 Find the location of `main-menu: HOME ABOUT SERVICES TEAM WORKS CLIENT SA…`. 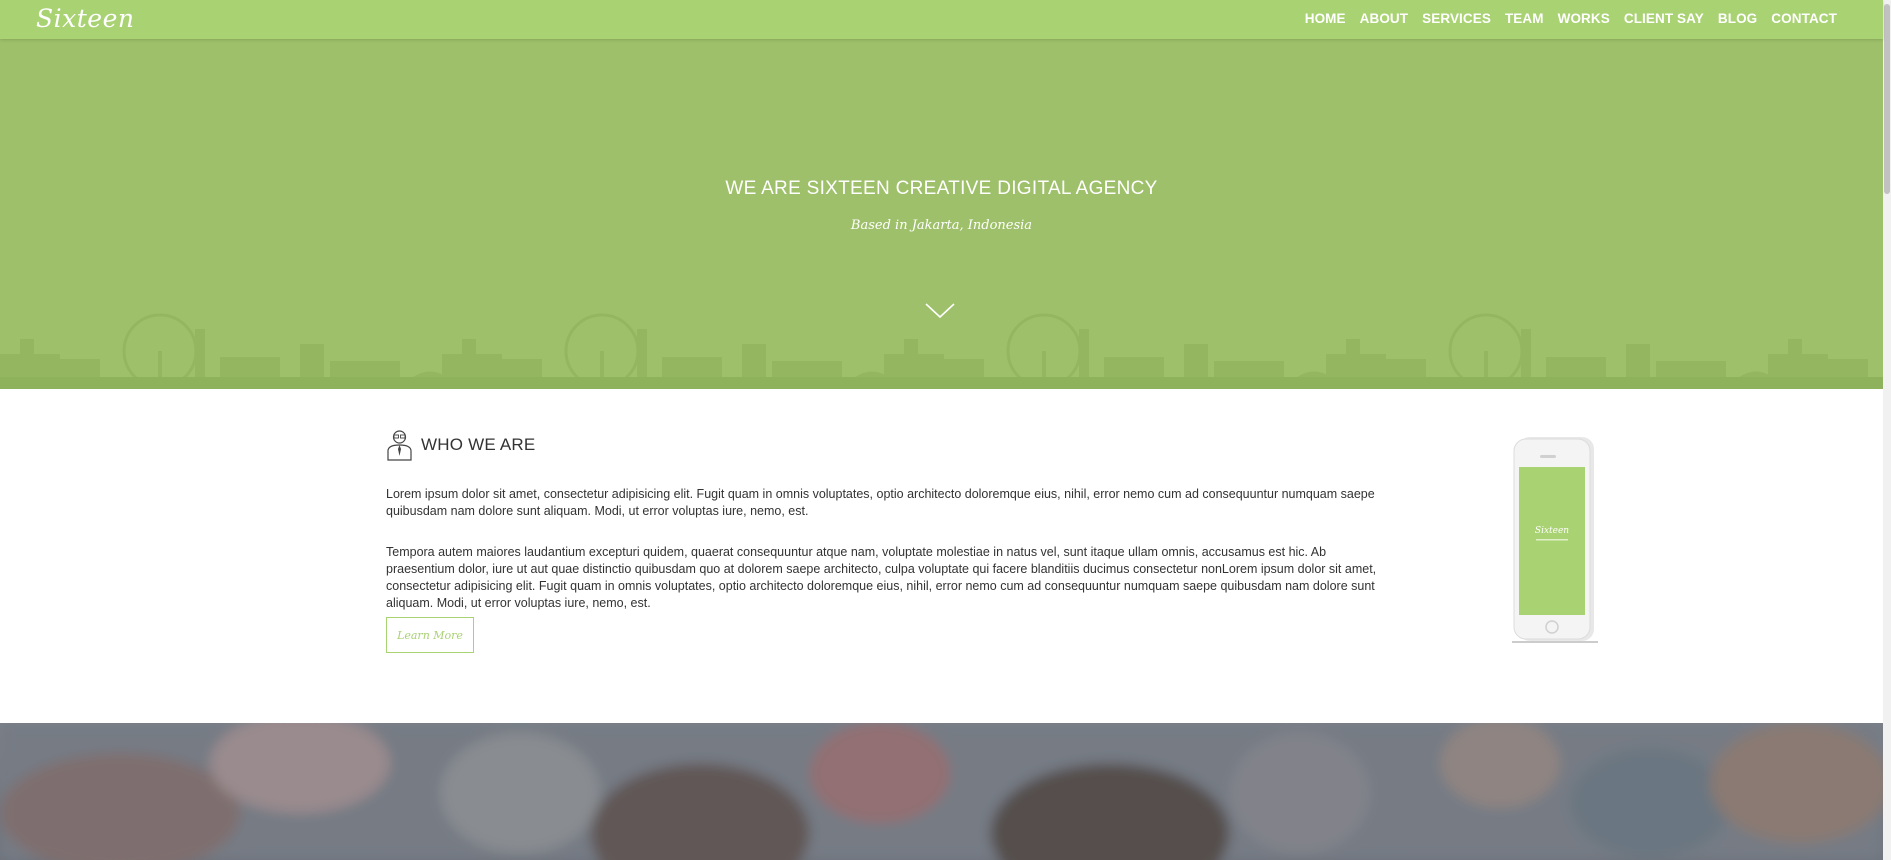

main-menu: HOME ABOUT SERVICES TEAM WORKS CLIENT SA… is located at coordinates (1571, 18).